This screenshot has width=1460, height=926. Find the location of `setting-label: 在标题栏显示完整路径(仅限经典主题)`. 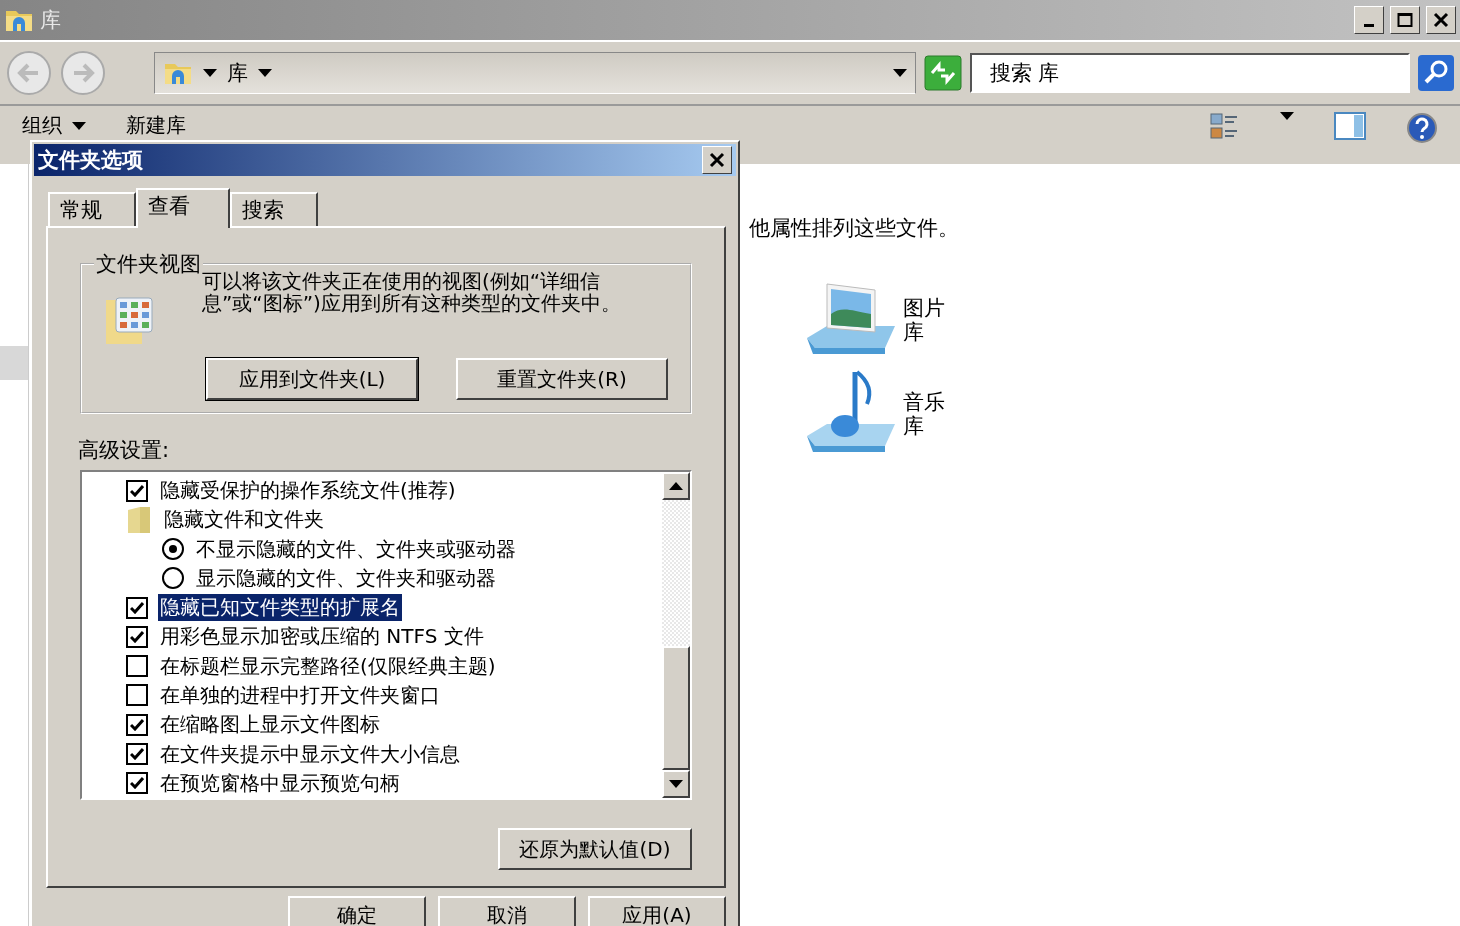

setting-label: 在标题栏显示完整路径(仅限经典主题) is located at coordinates (328, 666).